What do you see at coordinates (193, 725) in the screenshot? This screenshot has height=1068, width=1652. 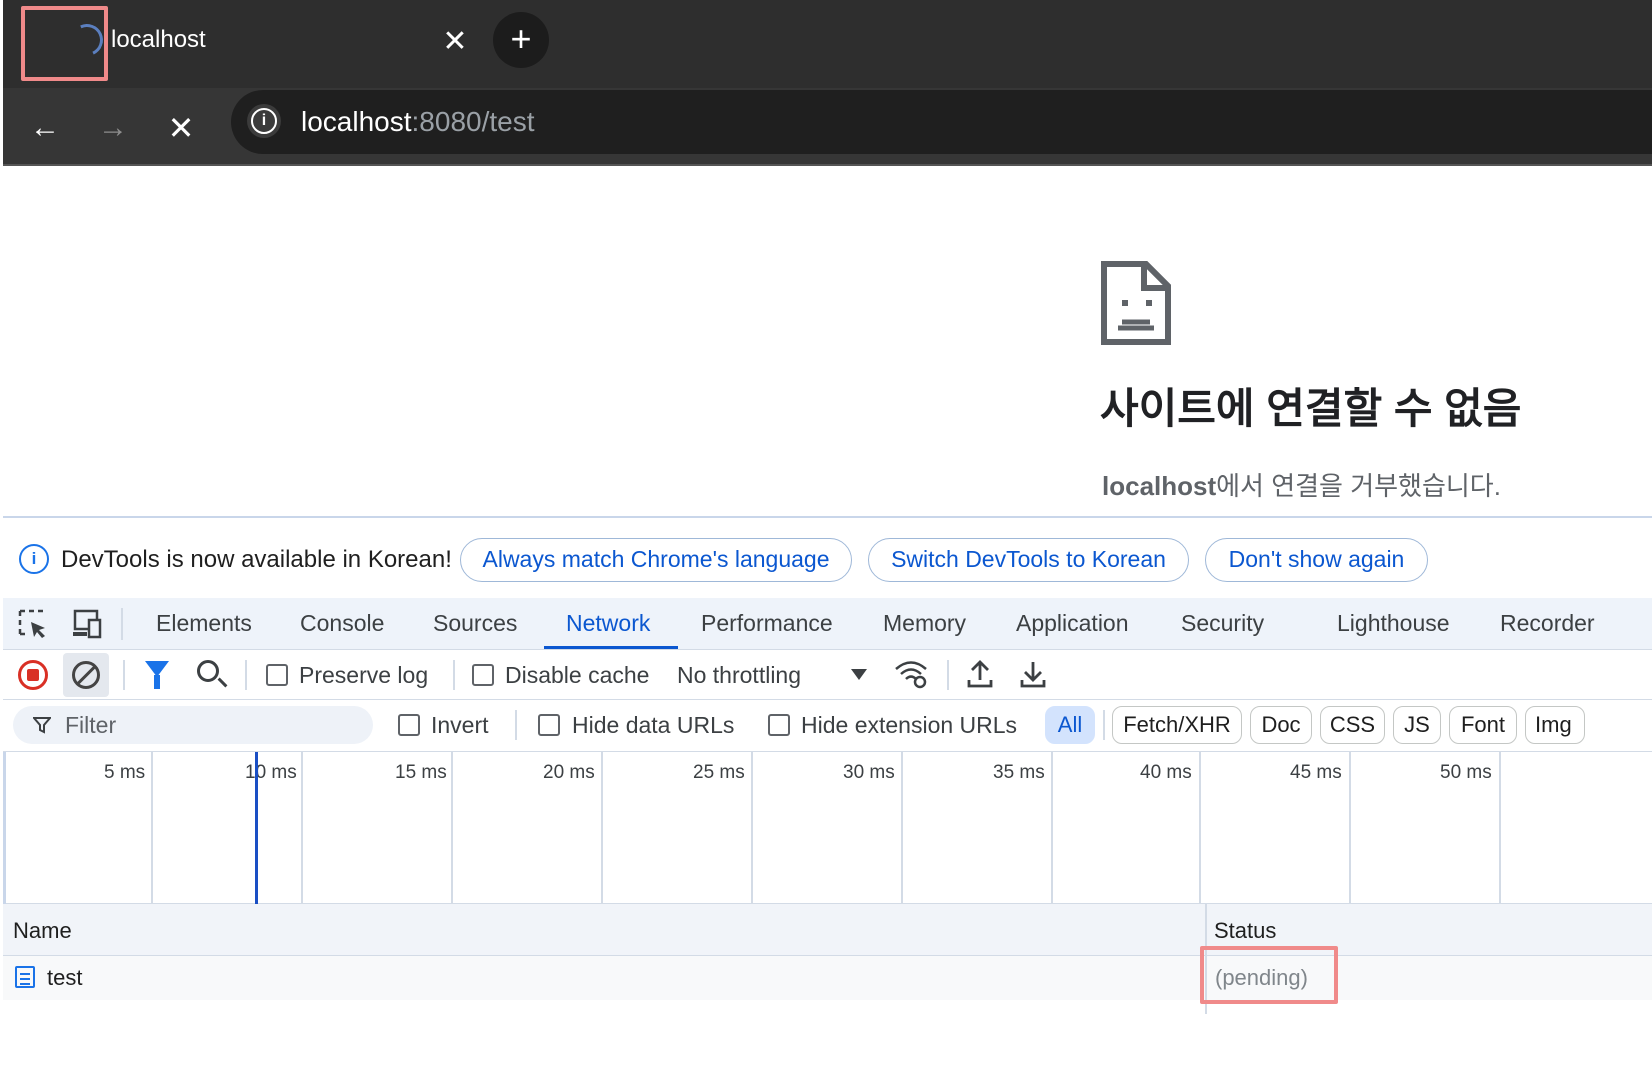 I see `filter-input: Filter` at bounding box center [193, 725].